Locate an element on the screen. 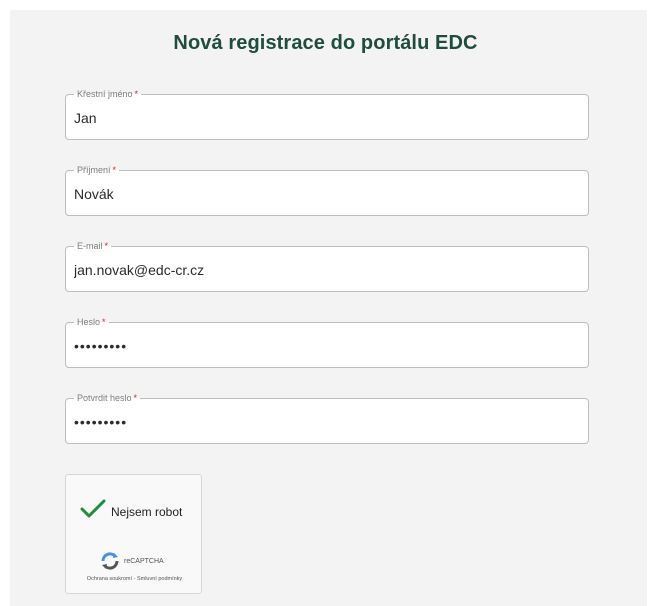  terms-link: Smluvní podmínky is located at coordinates (159, 579).